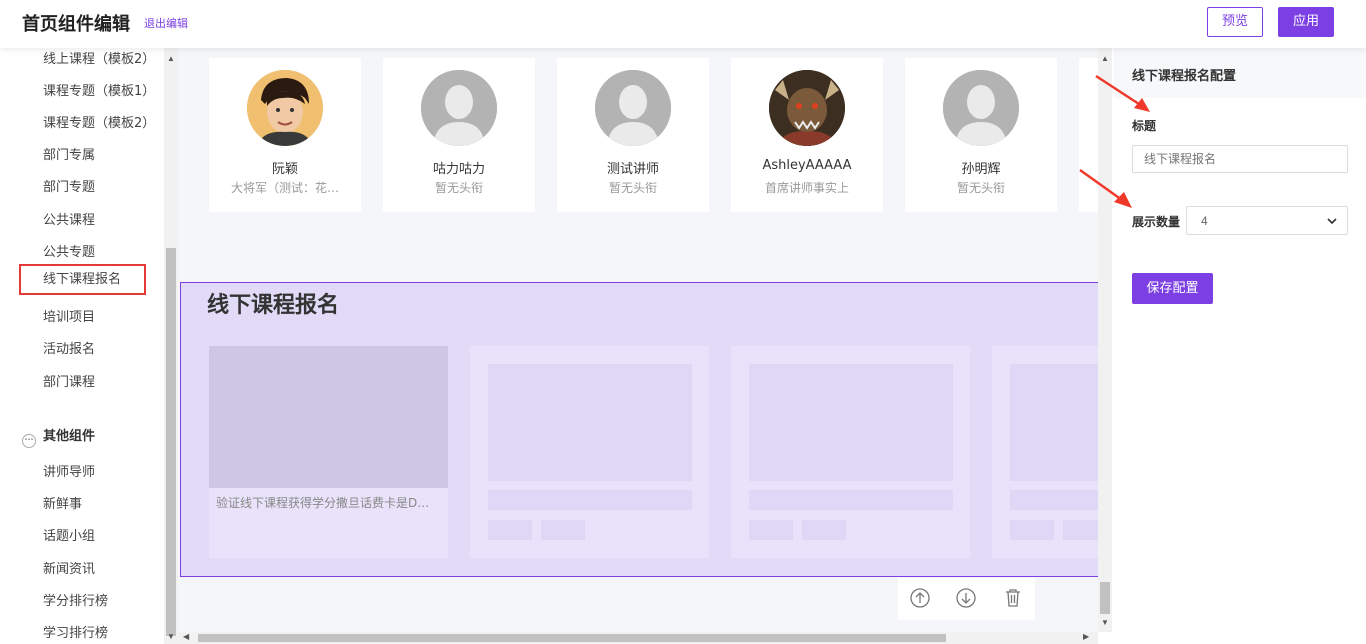 This screenshot has height=644, width=1366. What do you see at coordinates (75, 631) in the screenshot?
I see `sidebar-item-study-rank: 学习排行榜` at bounding box center [75, 631].